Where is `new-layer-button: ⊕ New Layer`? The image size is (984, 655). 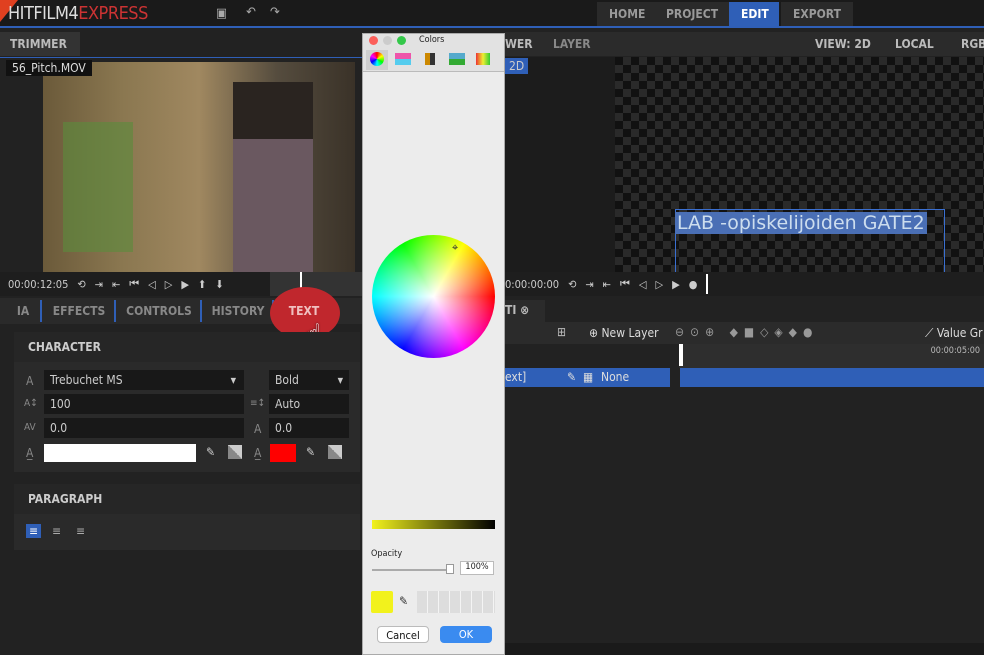 new-layer-button: ⊕ New Layer is located at coordinates (624, 333).